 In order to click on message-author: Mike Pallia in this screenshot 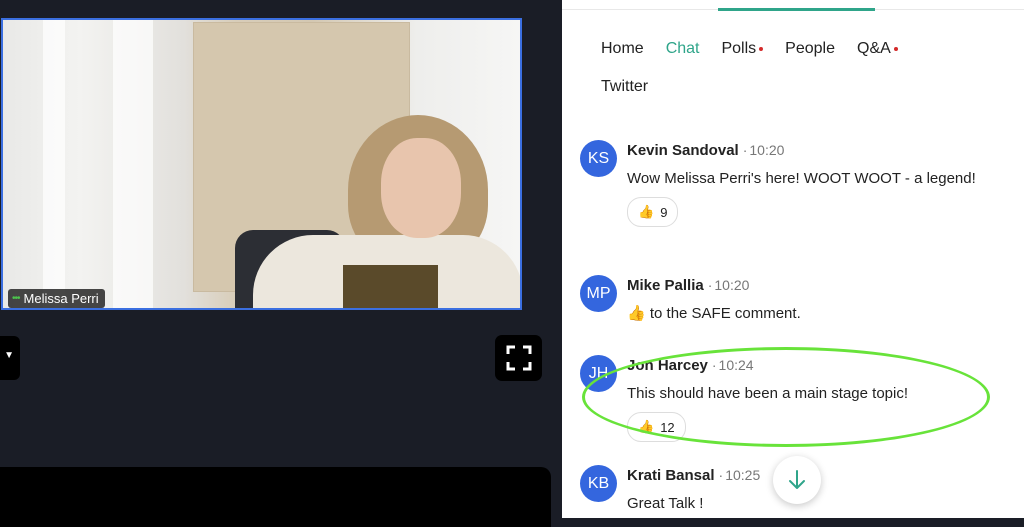, I will do `click(665, 285)`.